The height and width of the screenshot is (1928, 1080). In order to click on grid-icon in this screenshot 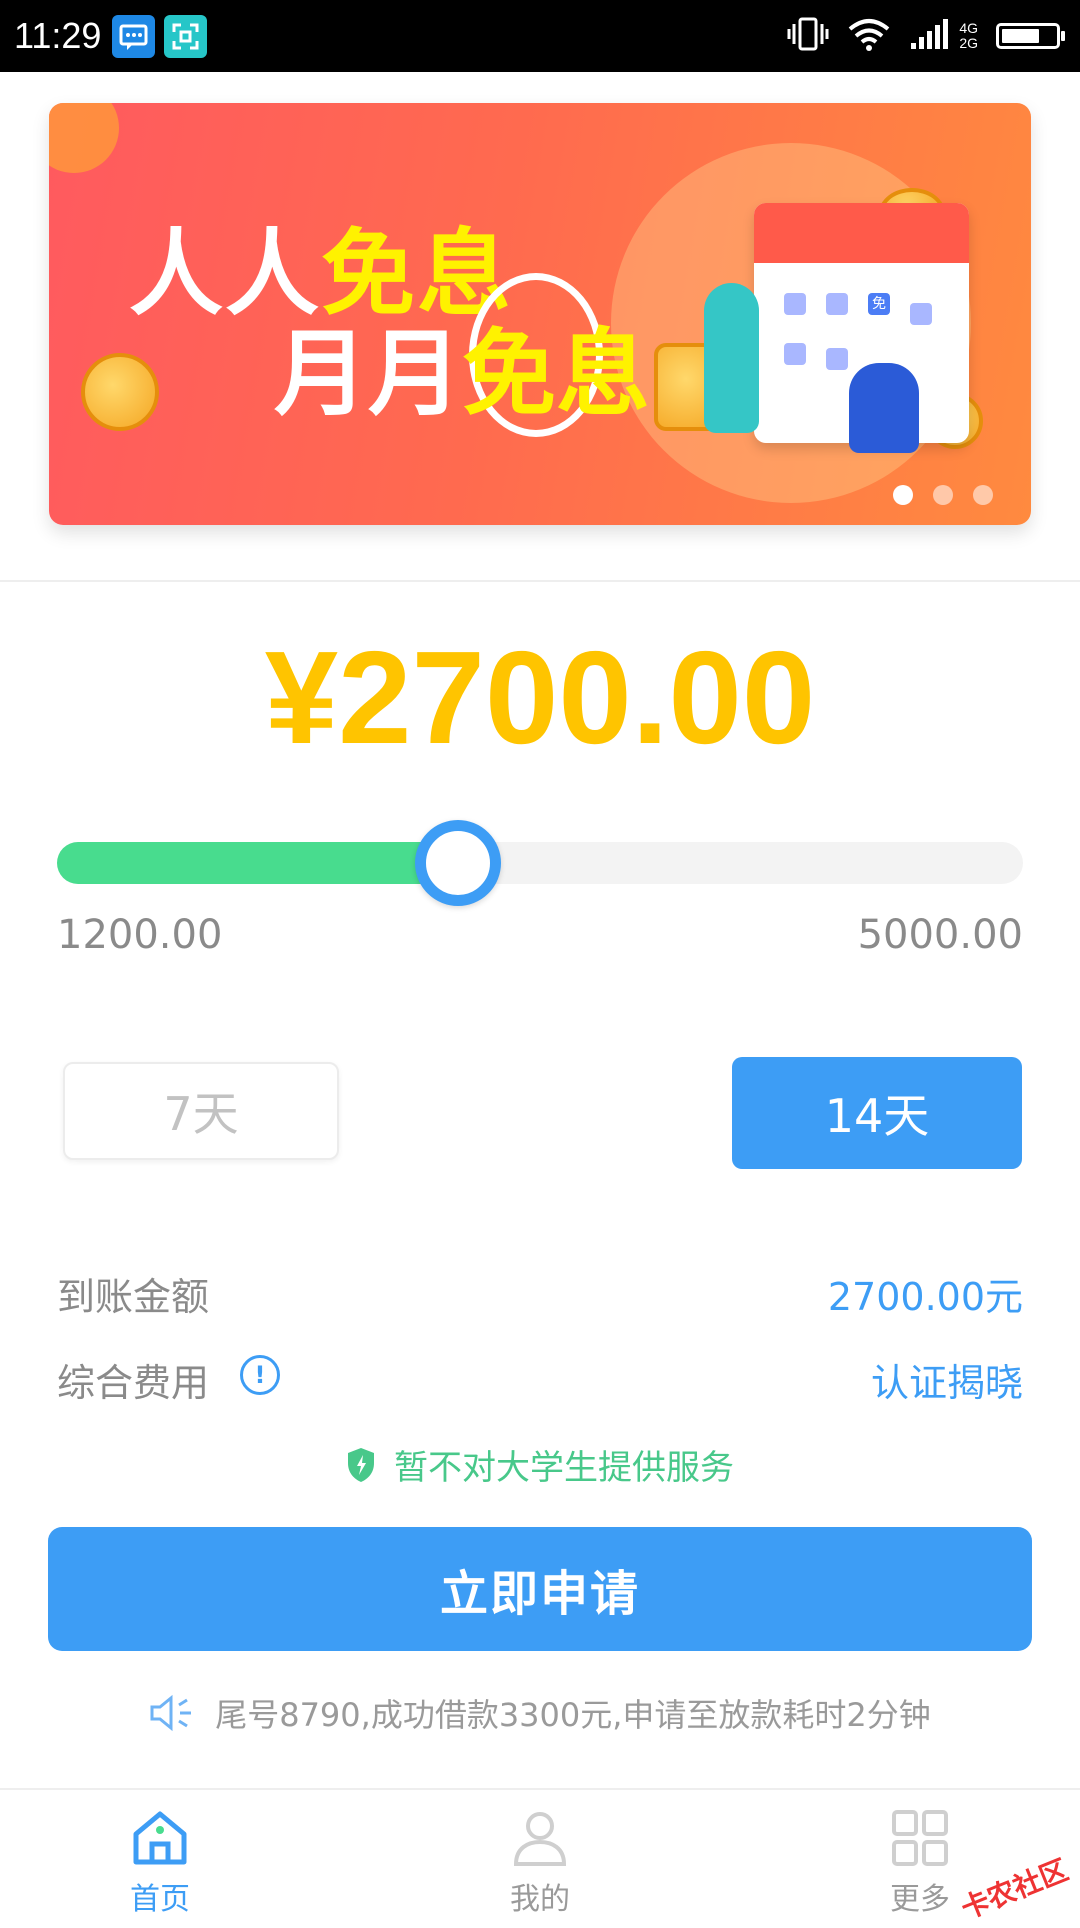, I will do `click(920, 1838)`.